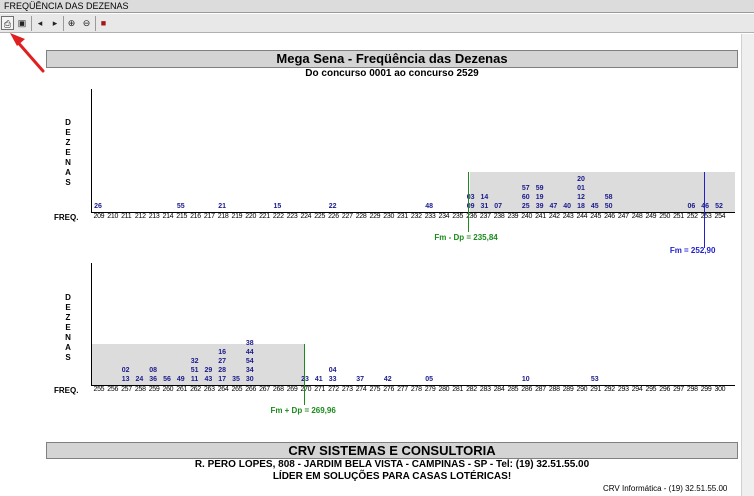 This screenshot has width=754, height=496. Describe the element at coordinates (264, 389) in the screenshot. I see `x-tick-label: 267` at that location.